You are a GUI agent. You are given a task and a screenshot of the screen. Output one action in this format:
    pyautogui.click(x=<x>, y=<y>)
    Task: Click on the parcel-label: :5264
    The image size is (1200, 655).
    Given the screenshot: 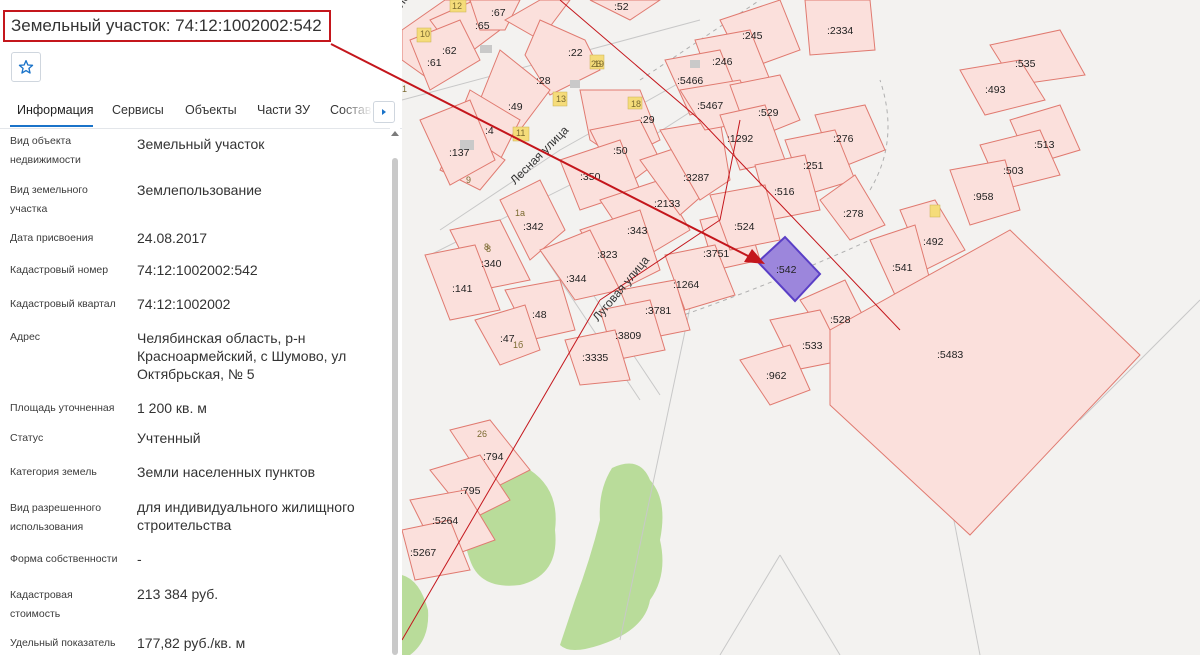 What is the action you would take?
    pyautogui.click(x=445, y=521)
    